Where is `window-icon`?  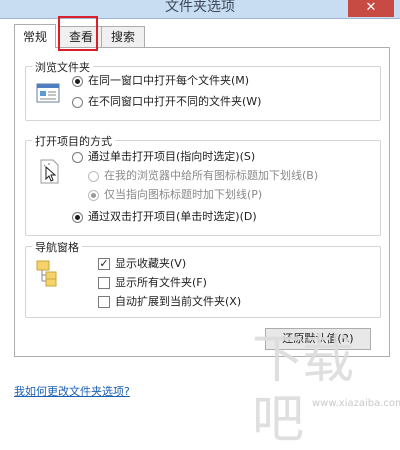 window-icon is located at coordinates (48, 93).